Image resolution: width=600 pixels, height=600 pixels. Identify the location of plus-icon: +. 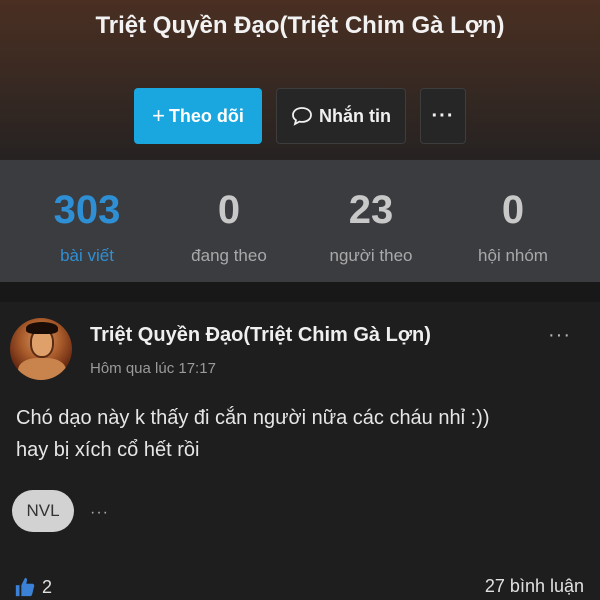
(158, 115).